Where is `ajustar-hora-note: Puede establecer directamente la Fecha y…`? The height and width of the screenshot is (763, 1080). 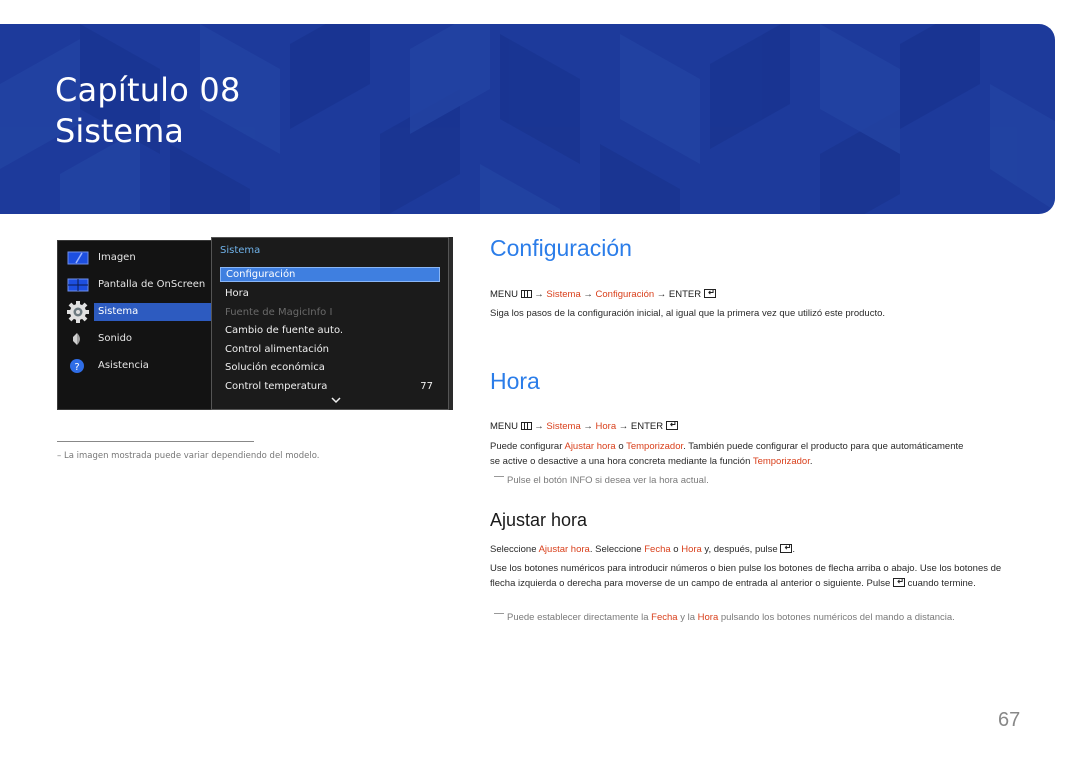
ajustar-hora-note: Puede establecer directamente la Fecha y… is located at coordinates (724, 617).